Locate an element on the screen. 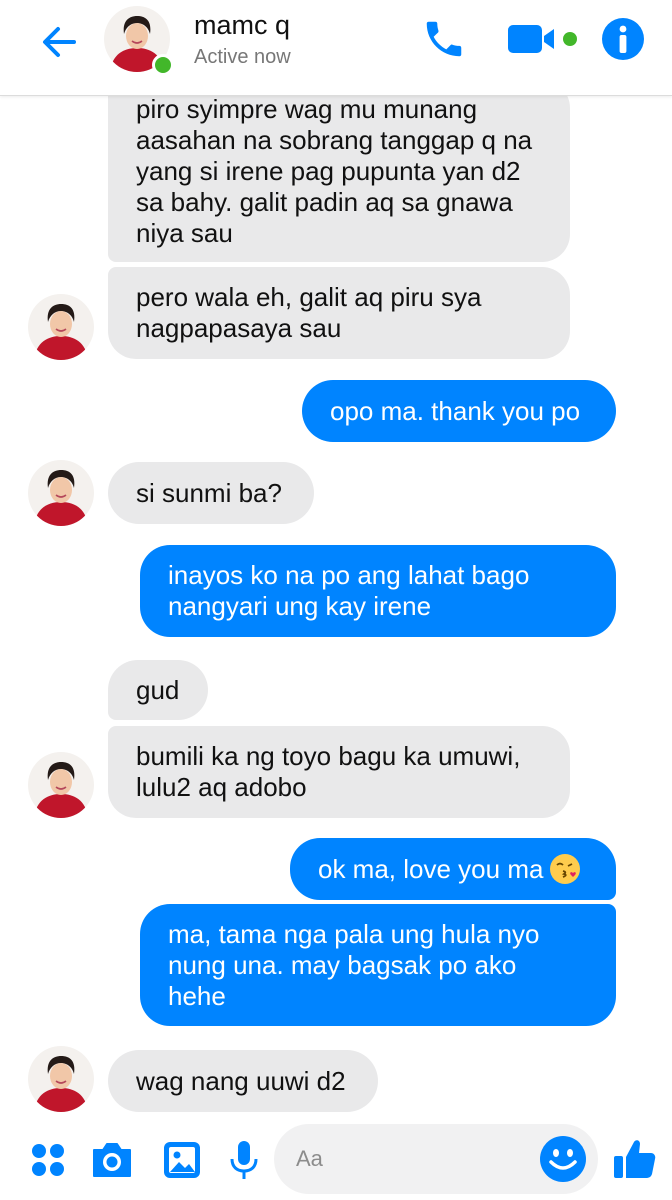  video-call-button is located at coordinates (545, 39).